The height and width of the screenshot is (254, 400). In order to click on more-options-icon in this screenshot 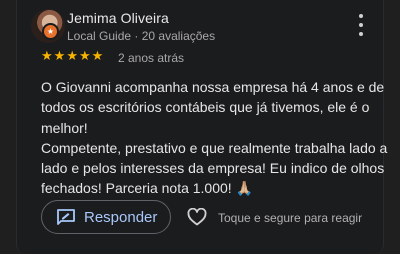, I will do `click(361, 25)`.